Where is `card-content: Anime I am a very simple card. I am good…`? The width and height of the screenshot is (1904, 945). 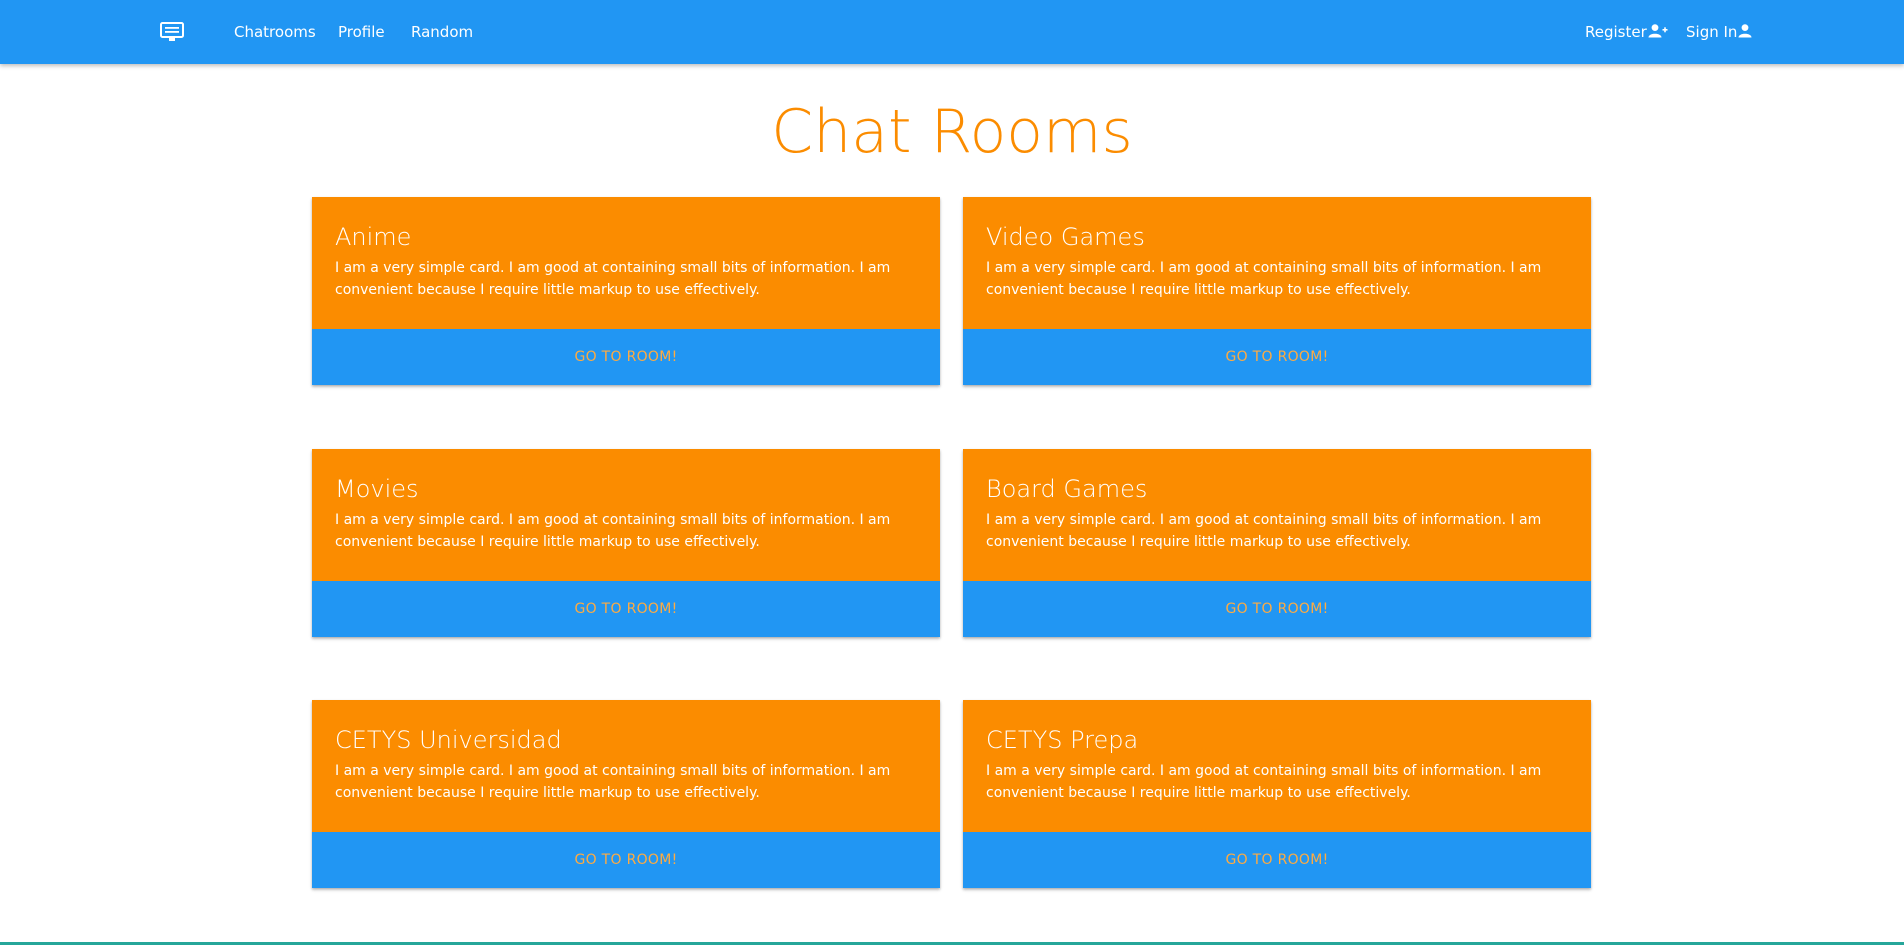 card-content: Anime I am a very simple card. I am good… is located at coordinates (626, 263).